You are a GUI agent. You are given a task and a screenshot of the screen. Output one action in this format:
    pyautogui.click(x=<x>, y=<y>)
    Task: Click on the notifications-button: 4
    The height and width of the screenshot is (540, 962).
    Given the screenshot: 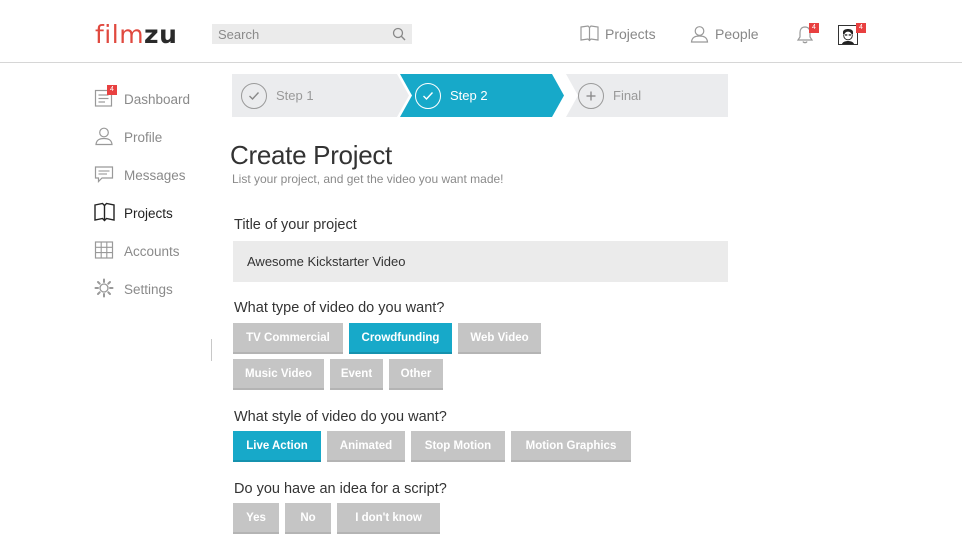 What is the action you would take?
    pyautogui.click(x=807, y=34)
    